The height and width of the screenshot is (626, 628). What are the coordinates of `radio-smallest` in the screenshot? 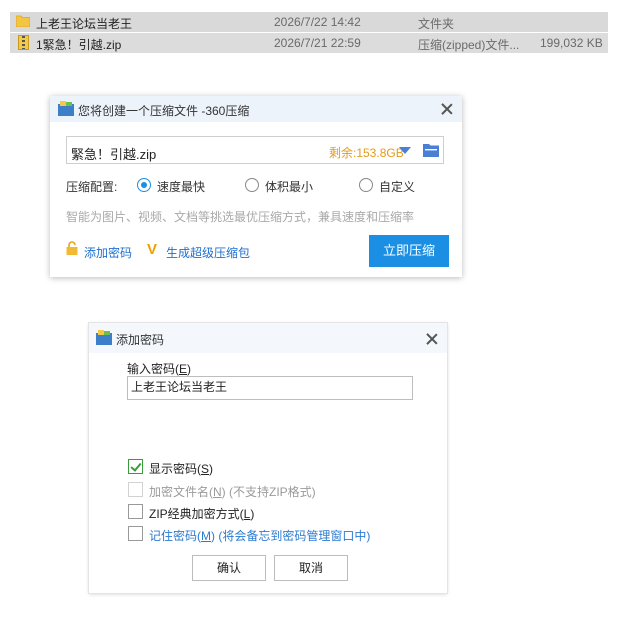 It's located at (252, 185).